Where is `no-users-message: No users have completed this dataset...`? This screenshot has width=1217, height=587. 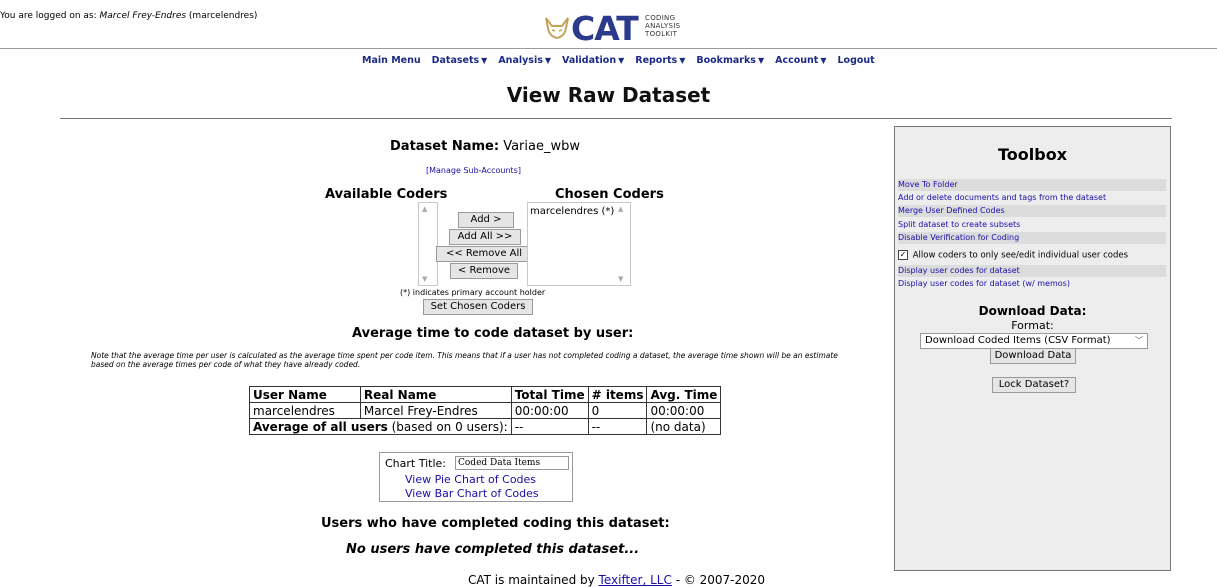 no-users-message: No users have completed this dataset... is located at coordinates (493, 549).